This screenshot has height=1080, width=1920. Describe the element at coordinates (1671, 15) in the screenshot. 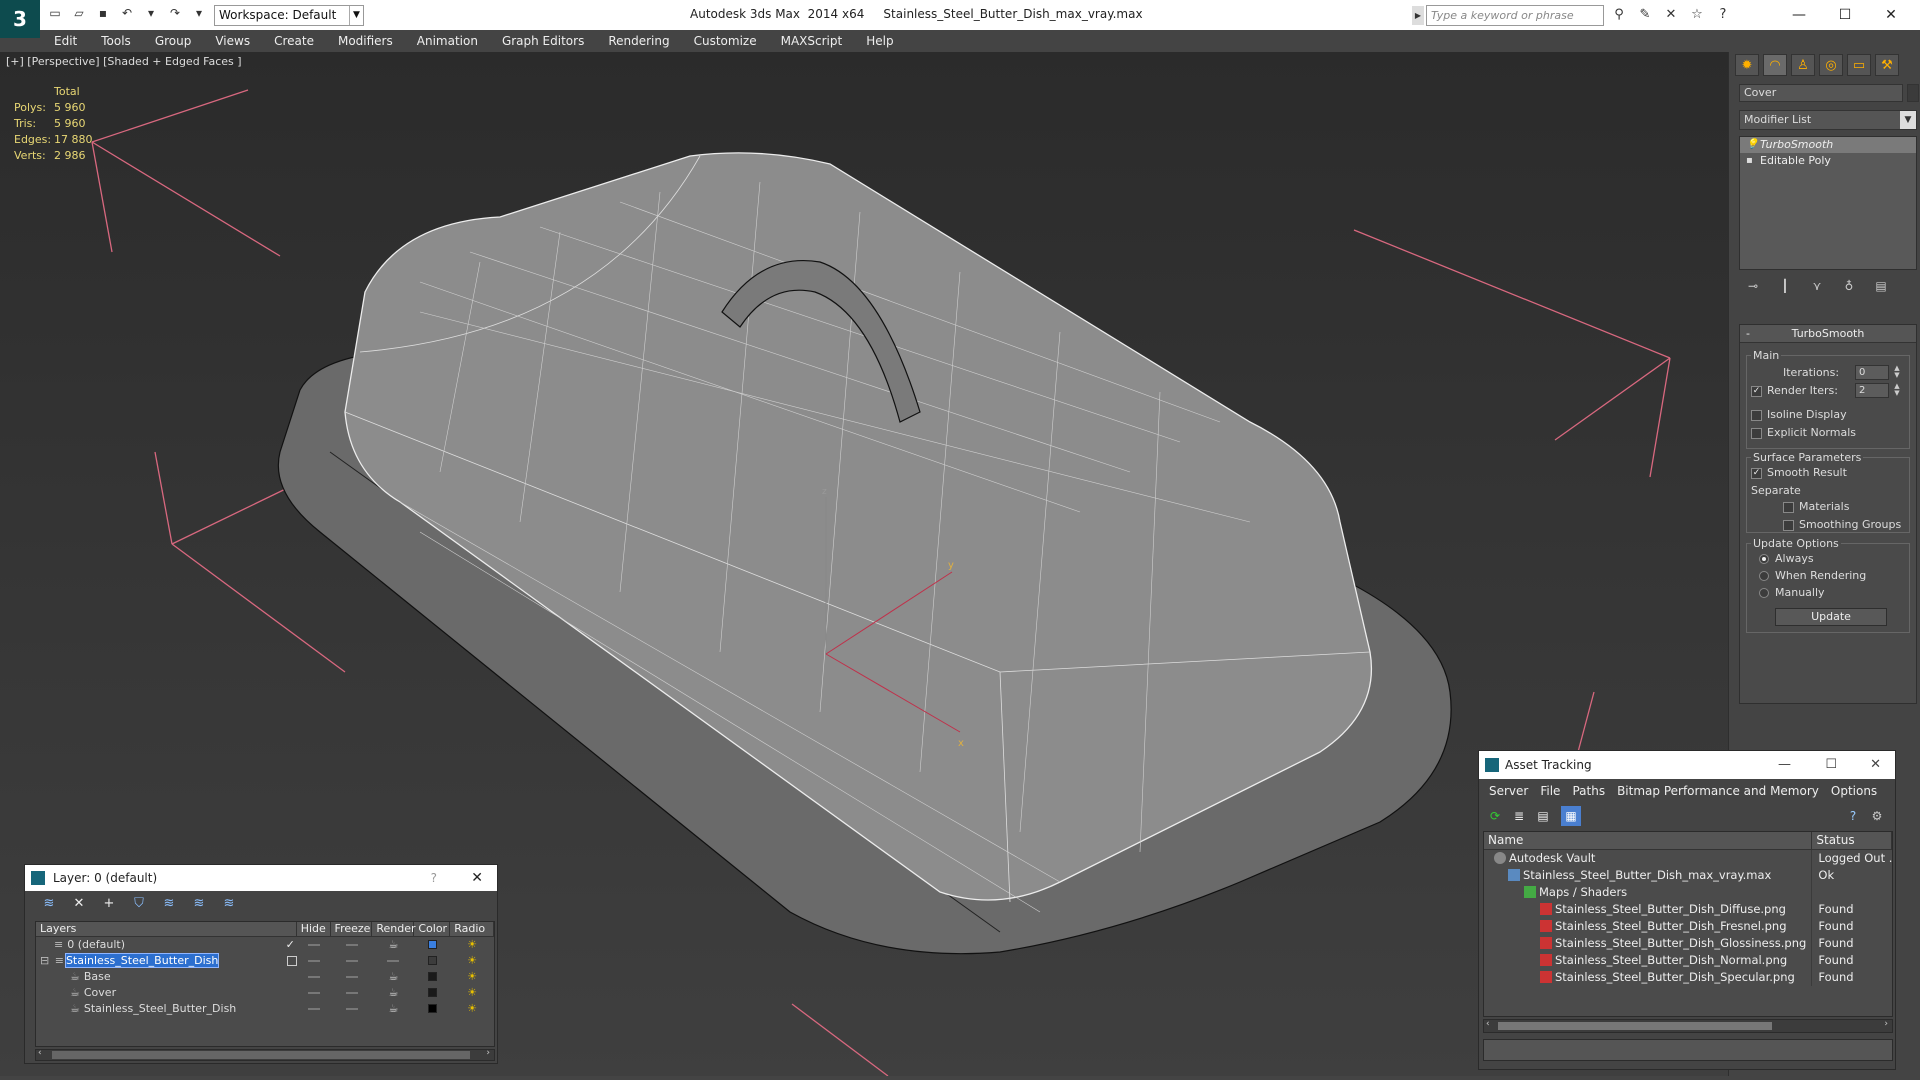

I see `communication-icon: ✕` at that location.